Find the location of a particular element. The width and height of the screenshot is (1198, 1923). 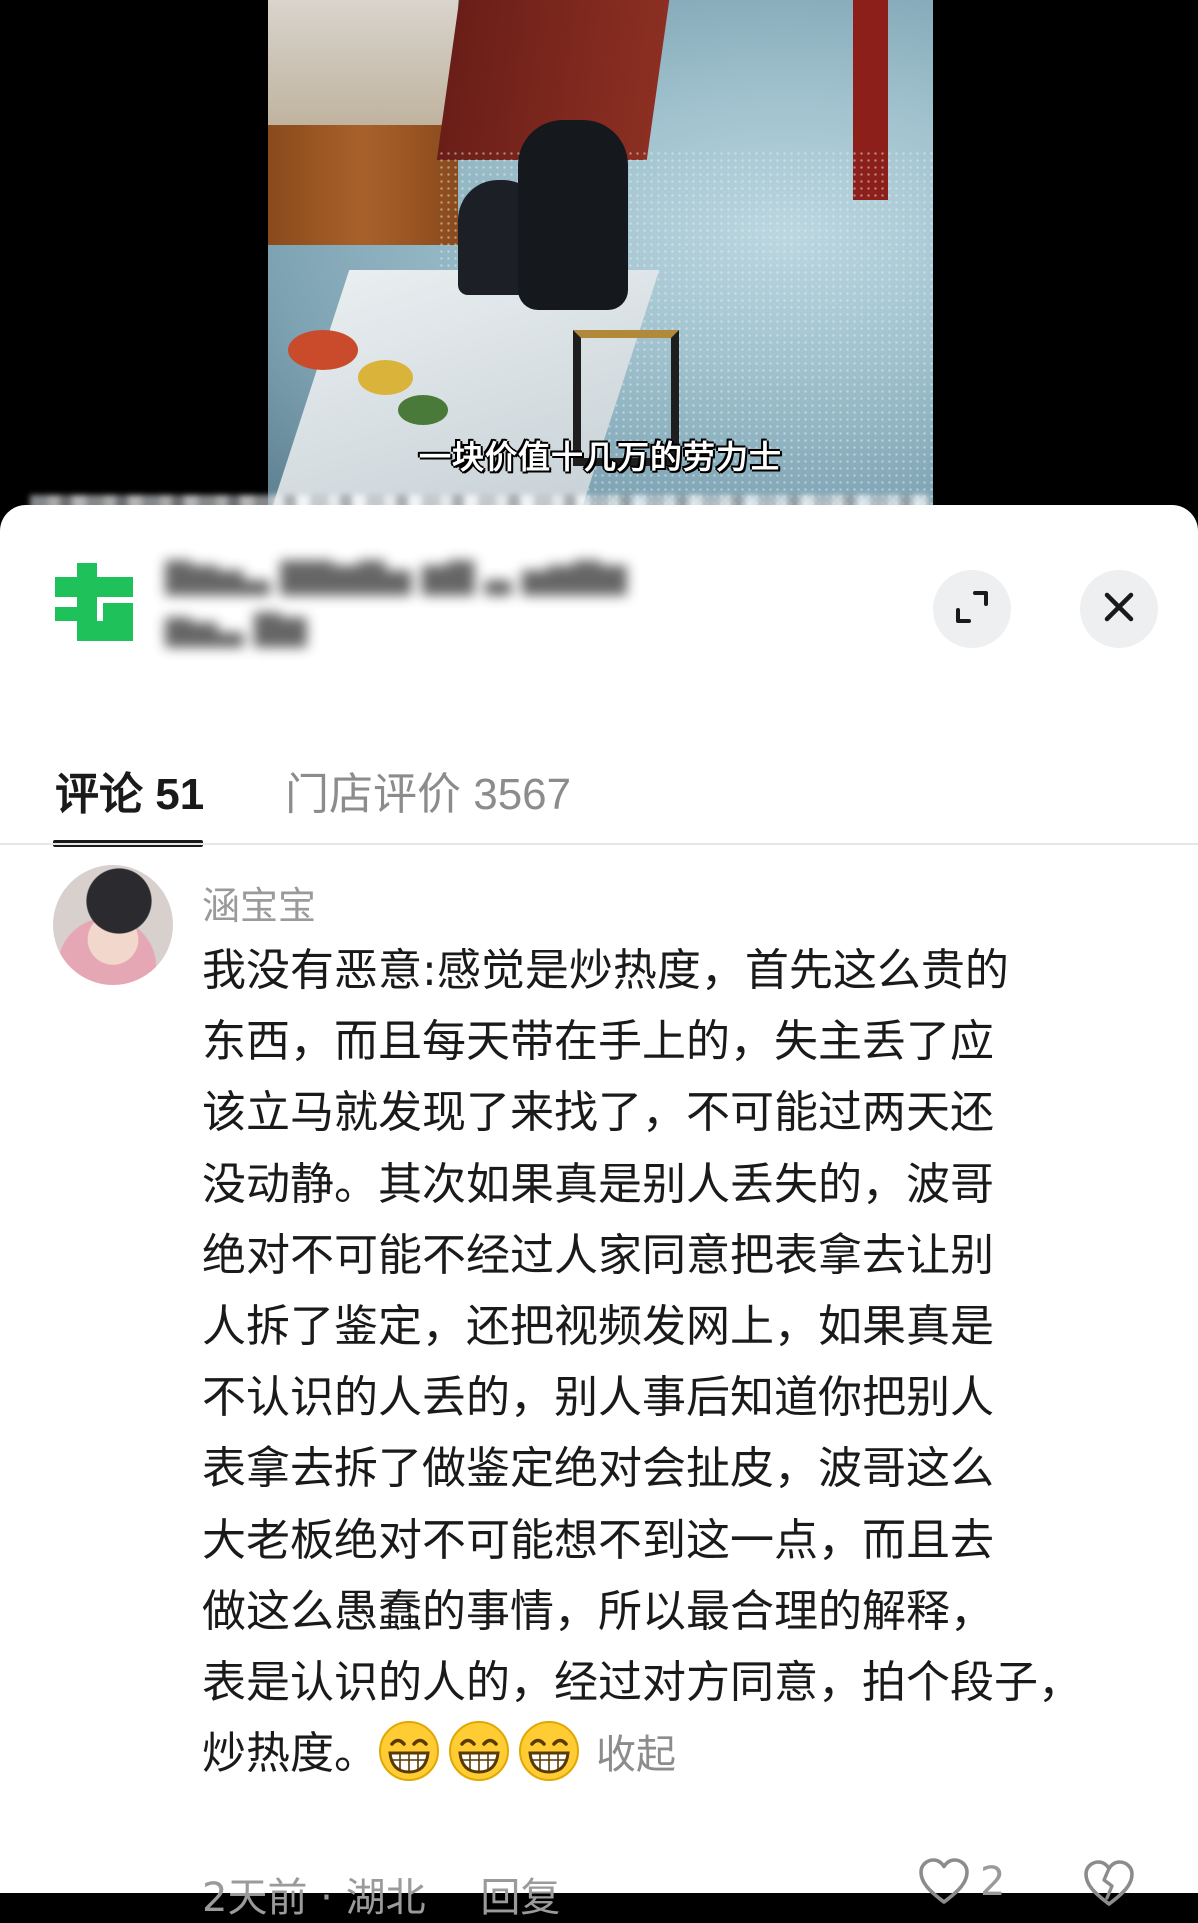

comment-line: 该立马就发现了来找了，不可能过两天还 is located at coordinates (598, 1113).